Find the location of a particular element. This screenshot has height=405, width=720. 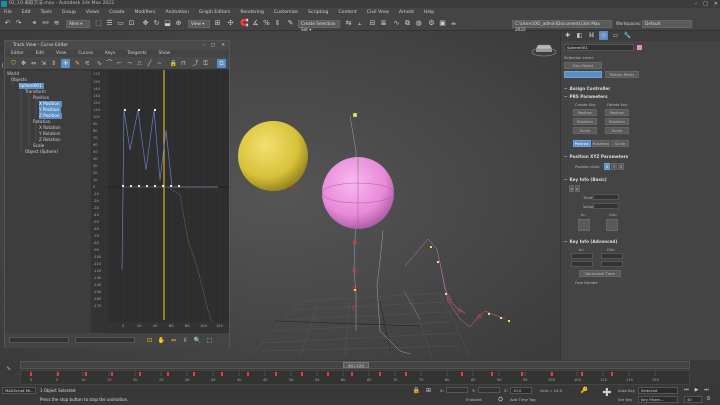

link-icon: ⚭ is located at coordinates (34, 23).